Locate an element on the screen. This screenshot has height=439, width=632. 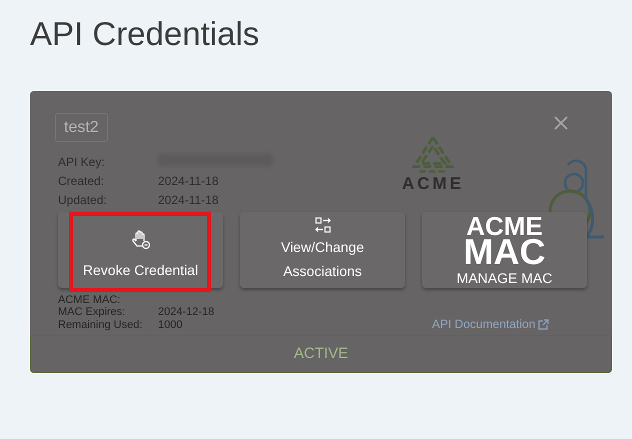
action-button: Revoke Credential is located at coordinates (140, 250).